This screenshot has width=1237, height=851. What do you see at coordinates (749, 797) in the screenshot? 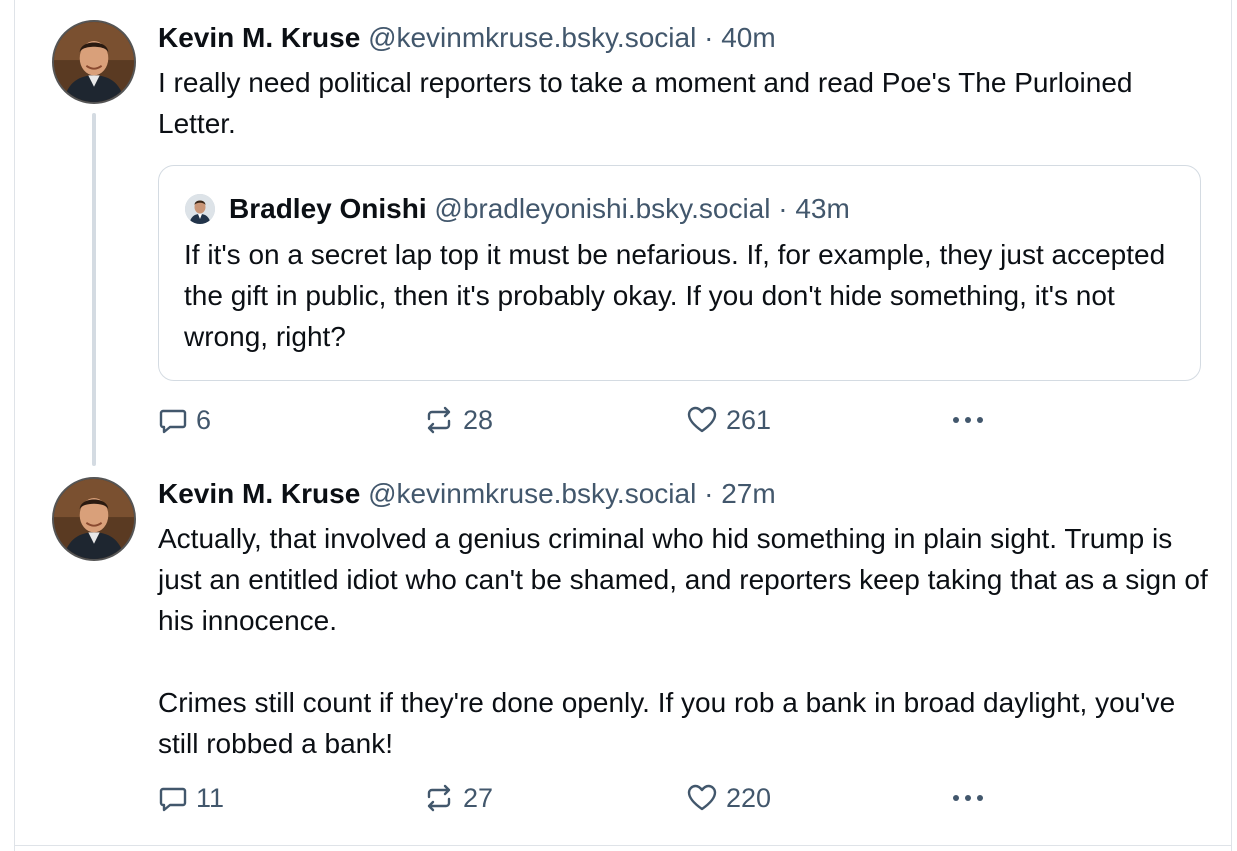
I see `like-count: 220` at bounding box center [749, 797].